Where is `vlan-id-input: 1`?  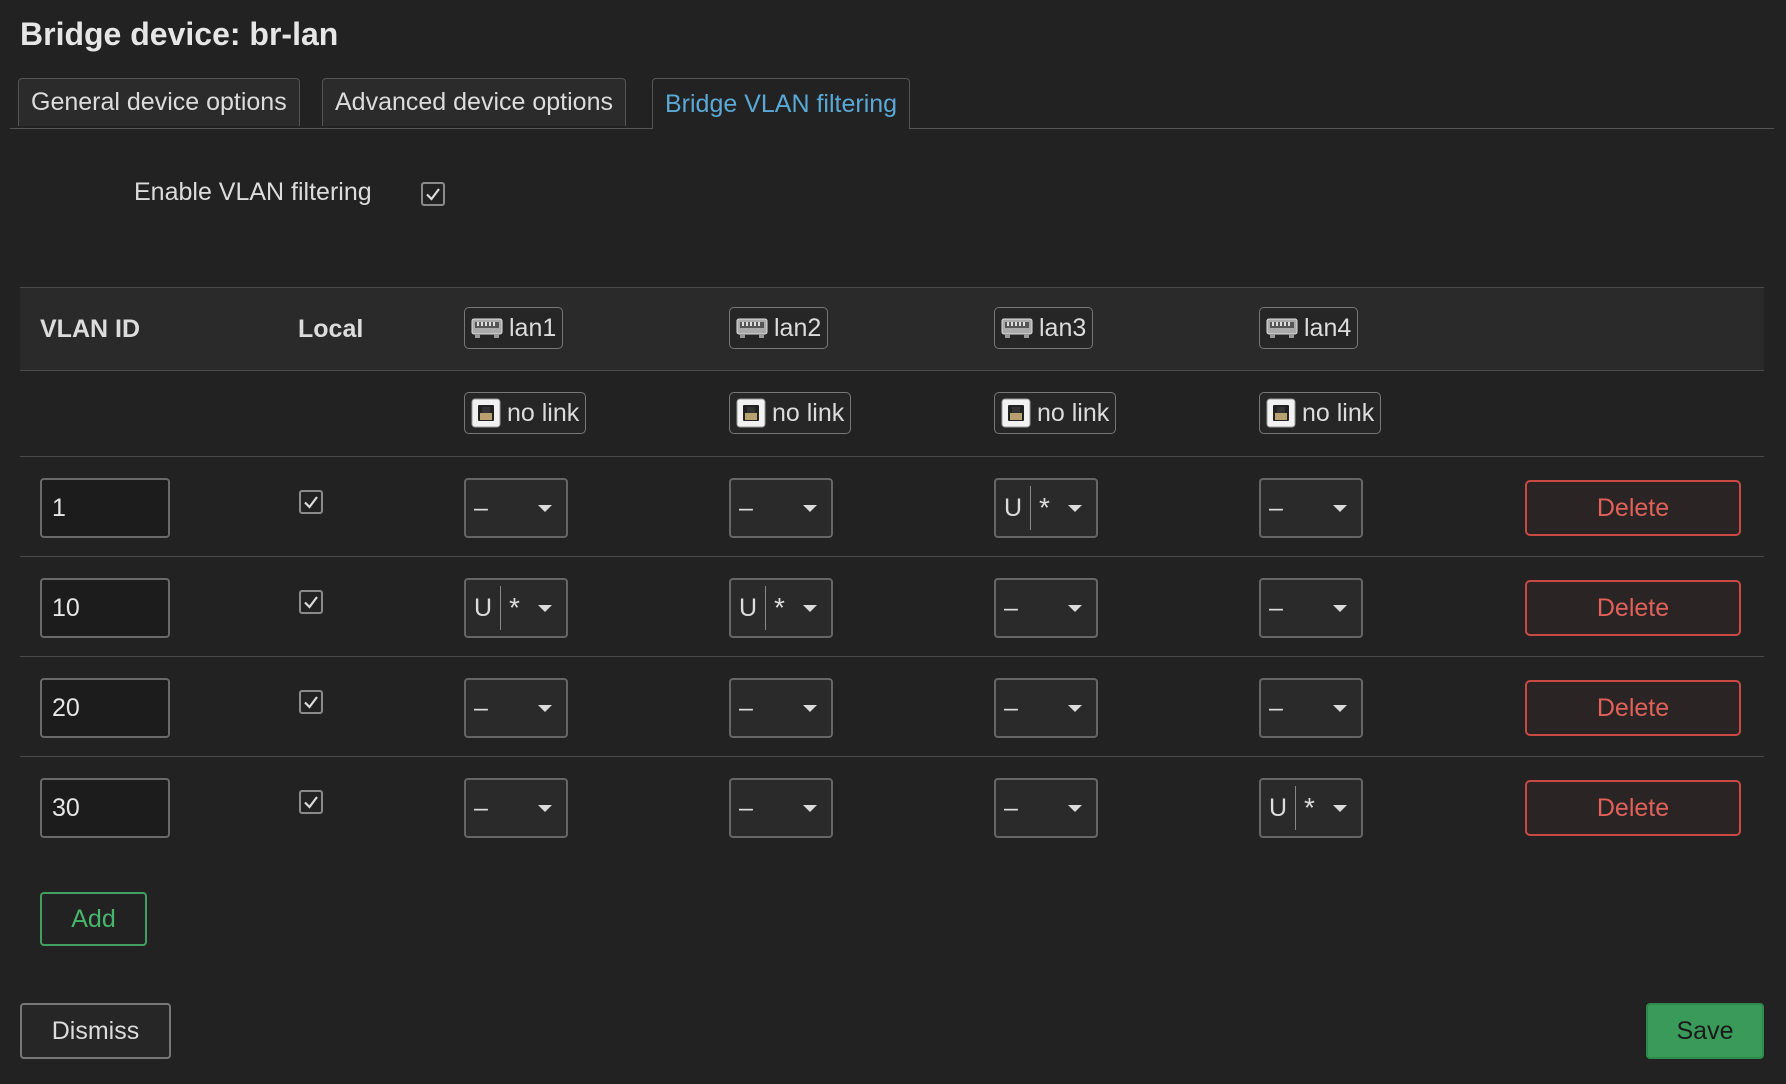 vlan-id-input: 1 is located at coordinates (105, 508).